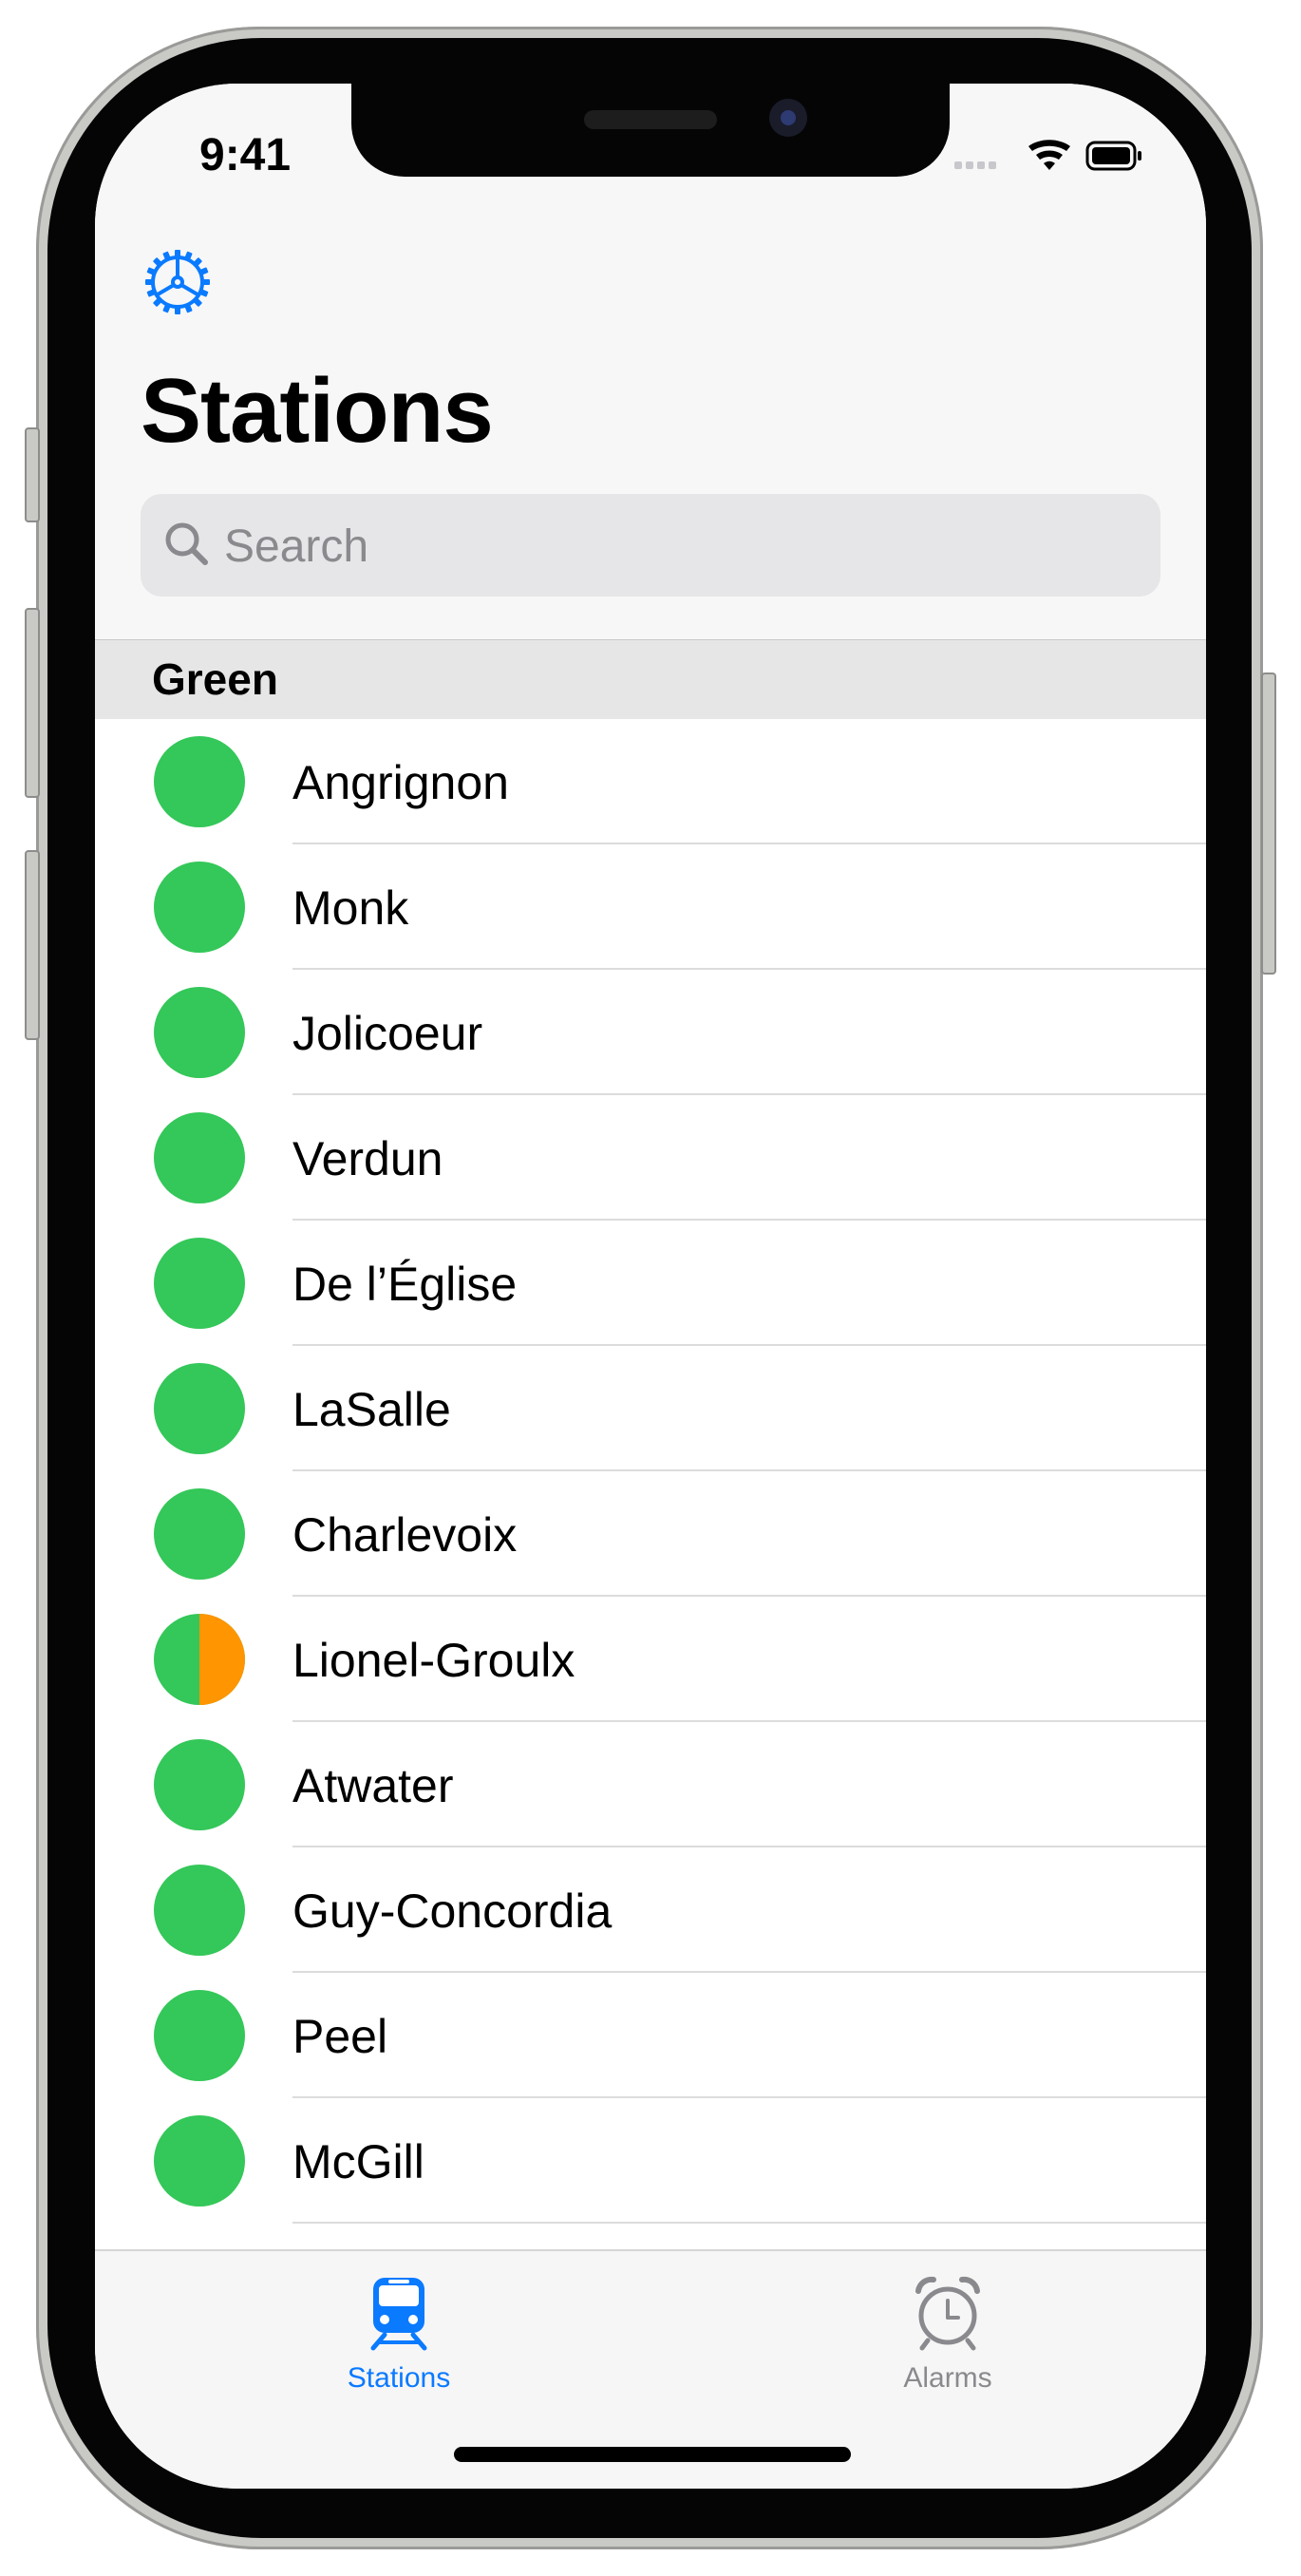  What do you see at coordinates (650, 1910) in the screenshot?
I see `station-row: Guy-Concordia` at bounding box center [650, 1910].